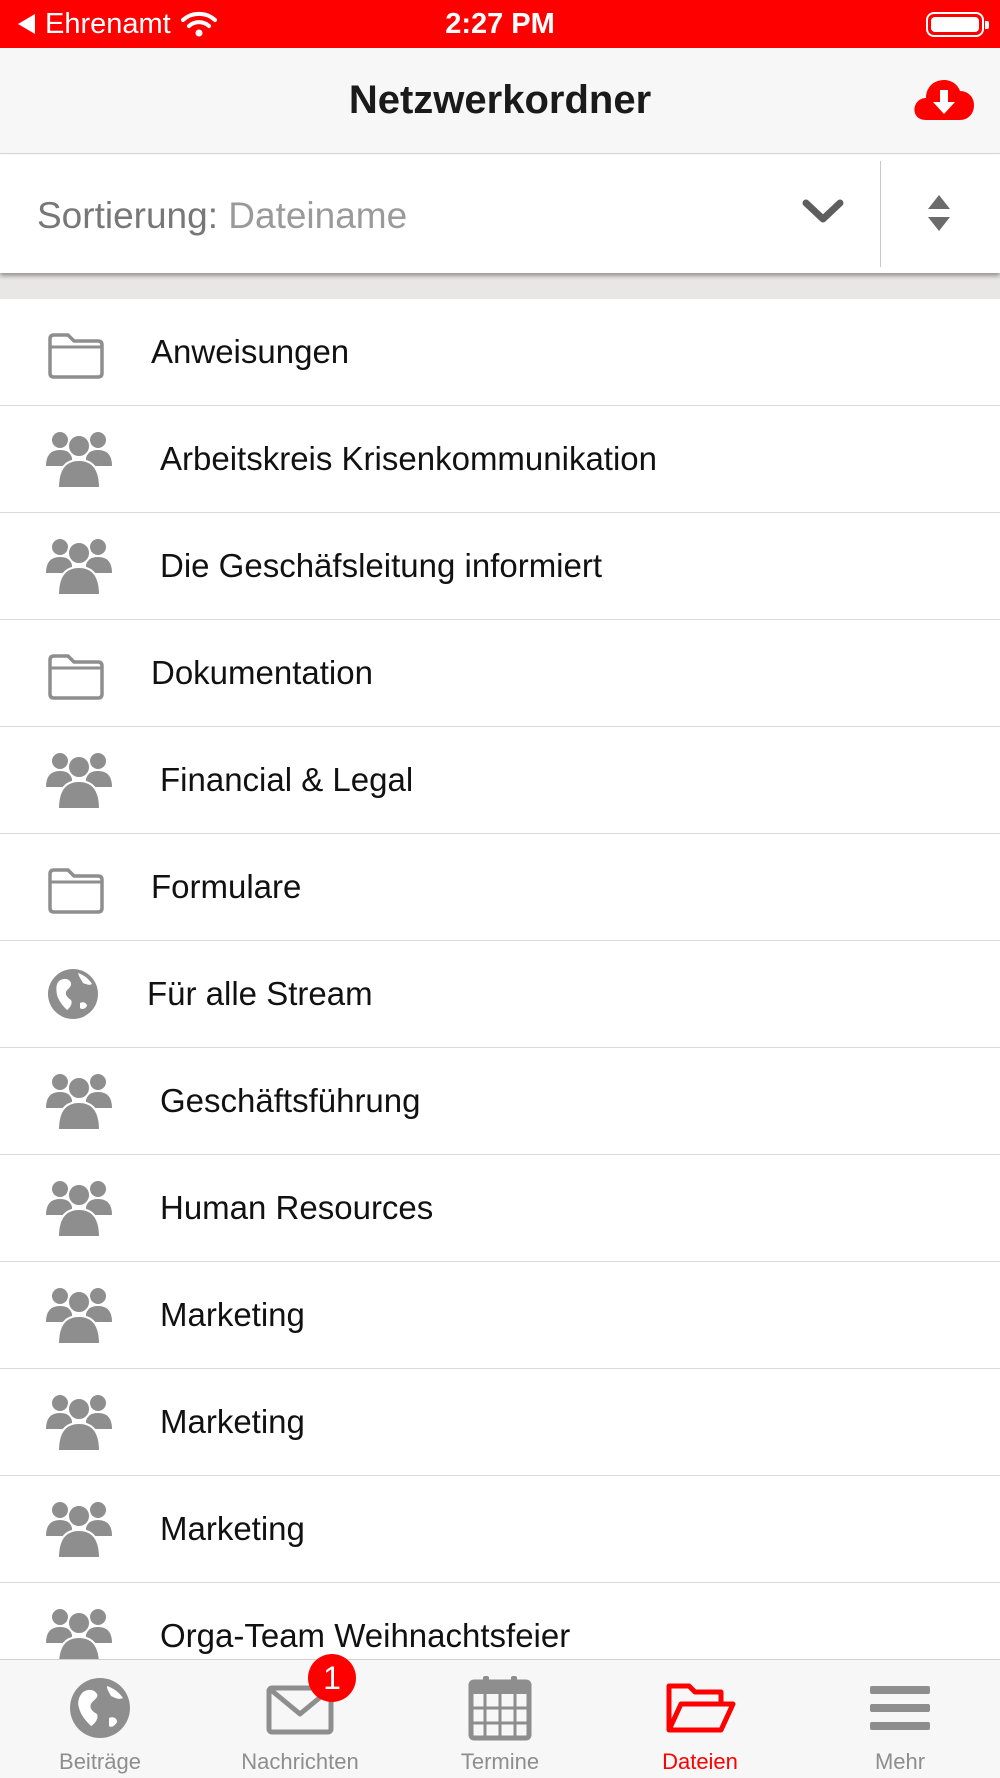 This screenshot has width=1000, height=1778. What do you see at coordinates (939, 213) in the screenshot?
I see `sort-order-icon` at bounding box center [939, 213].